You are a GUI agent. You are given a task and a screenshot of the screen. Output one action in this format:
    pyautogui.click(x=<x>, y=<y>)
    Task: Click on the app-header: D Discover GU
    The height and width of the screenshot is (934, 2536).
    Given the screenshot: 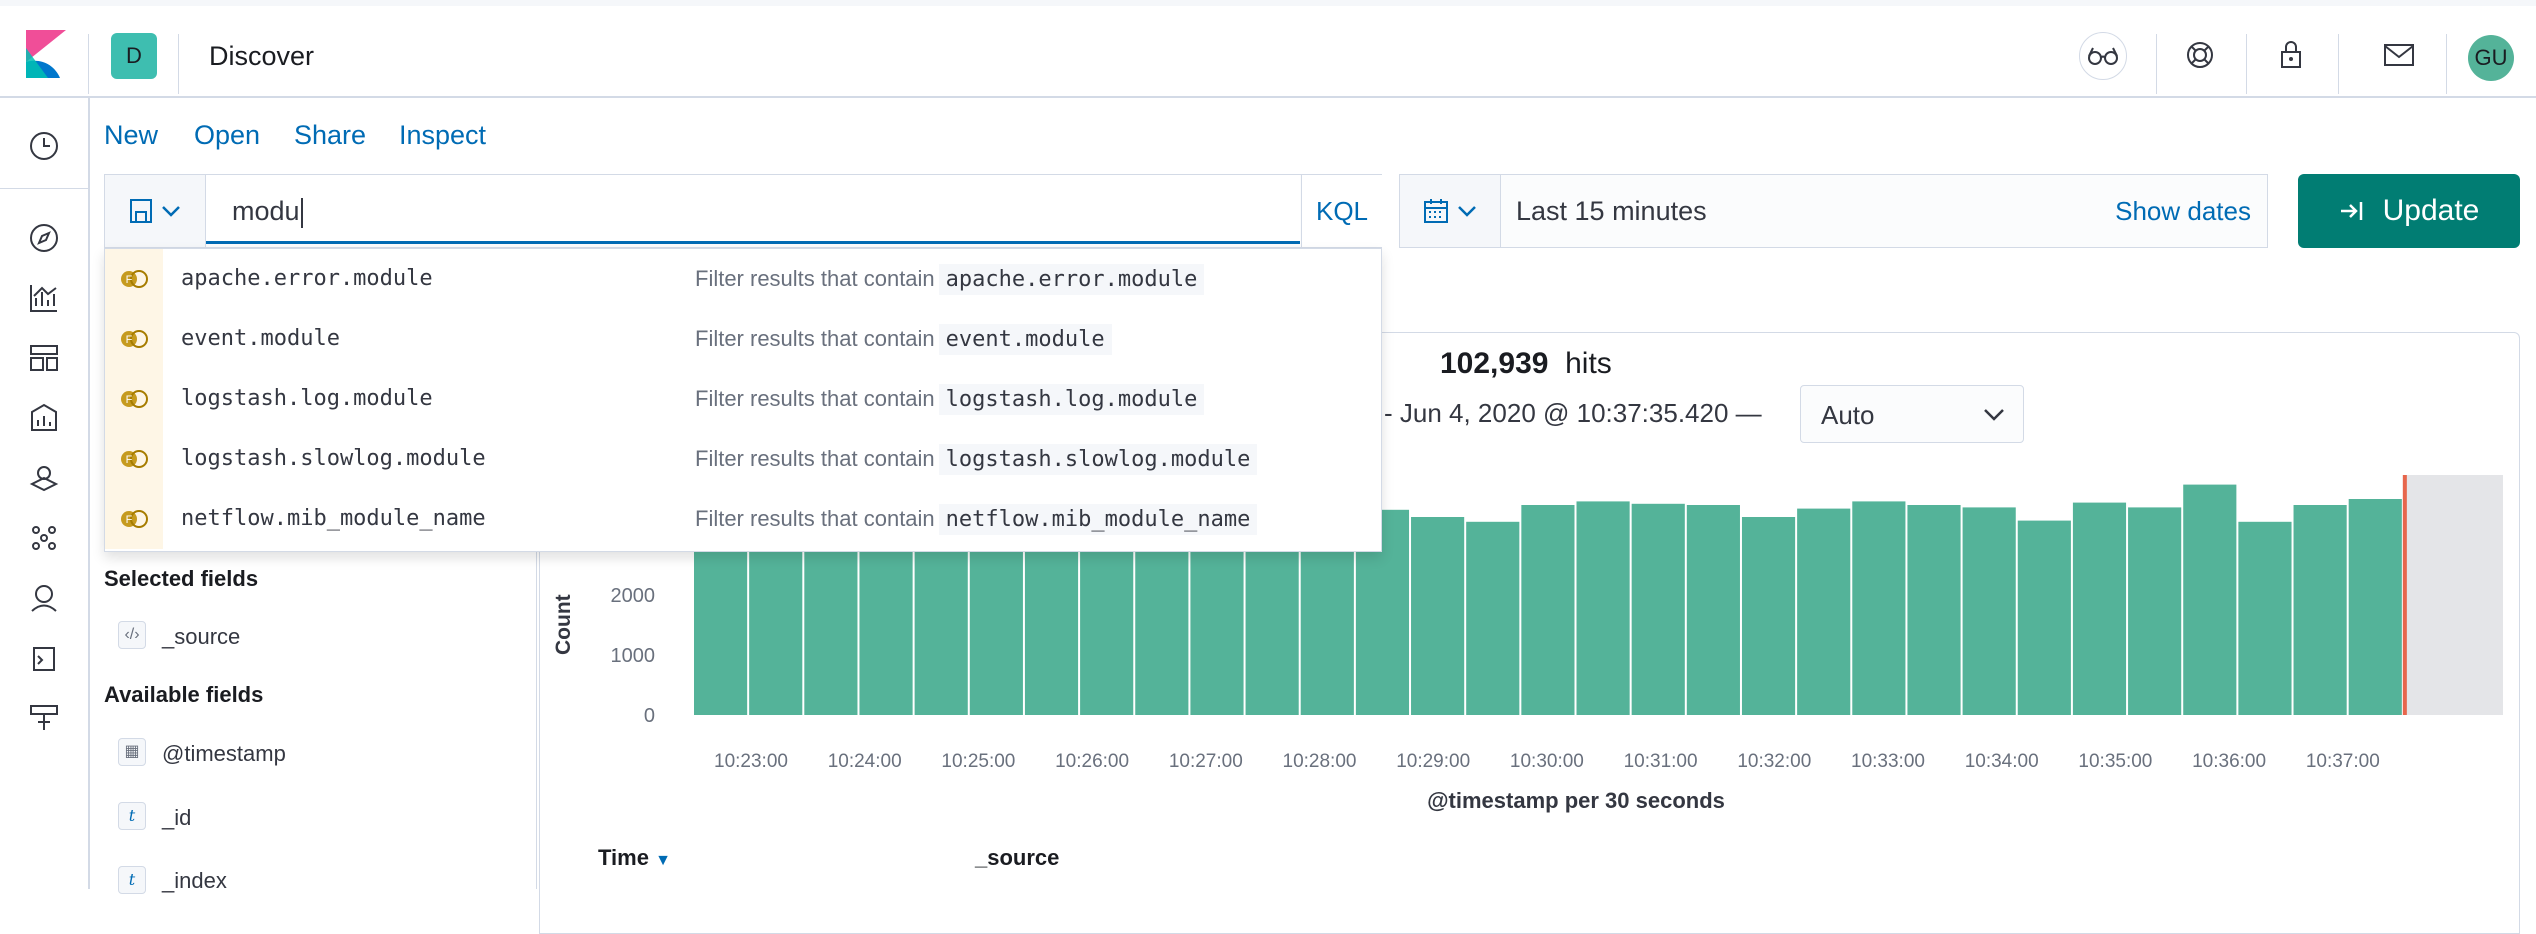 What is the action you would take?
    pyautogui.click(x=1268, y=52)
    